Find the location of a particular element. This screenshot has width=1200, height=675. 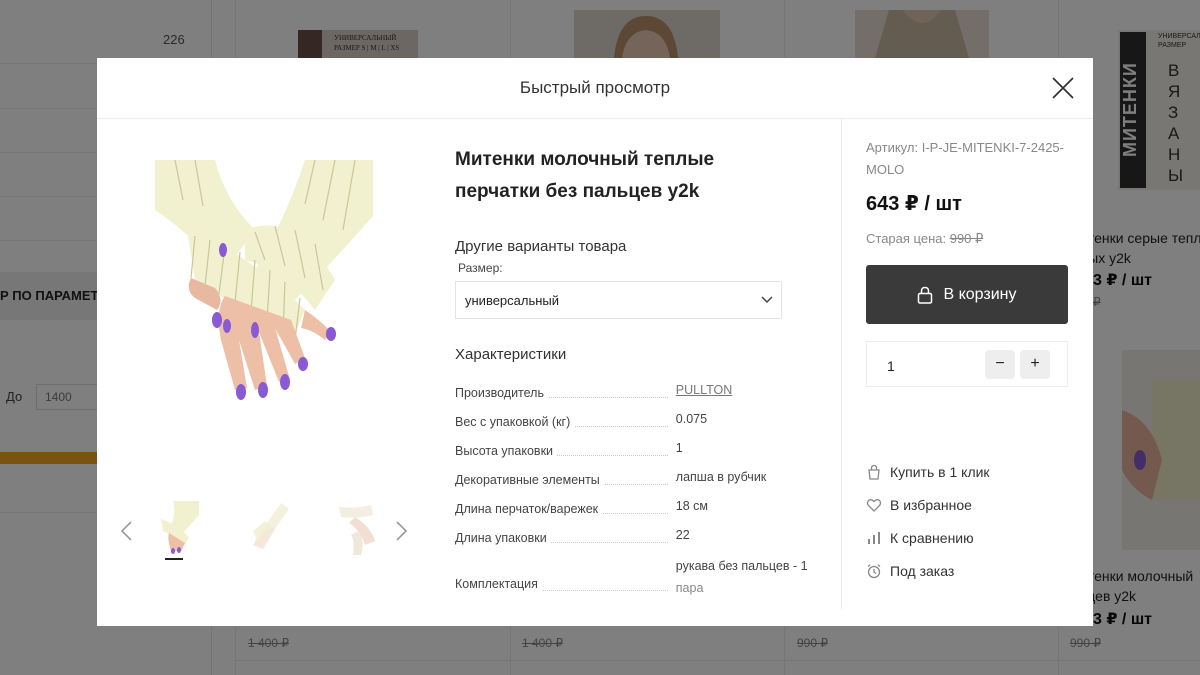

characteristic-name-text: Производитель is located at coordinates (501, 393).